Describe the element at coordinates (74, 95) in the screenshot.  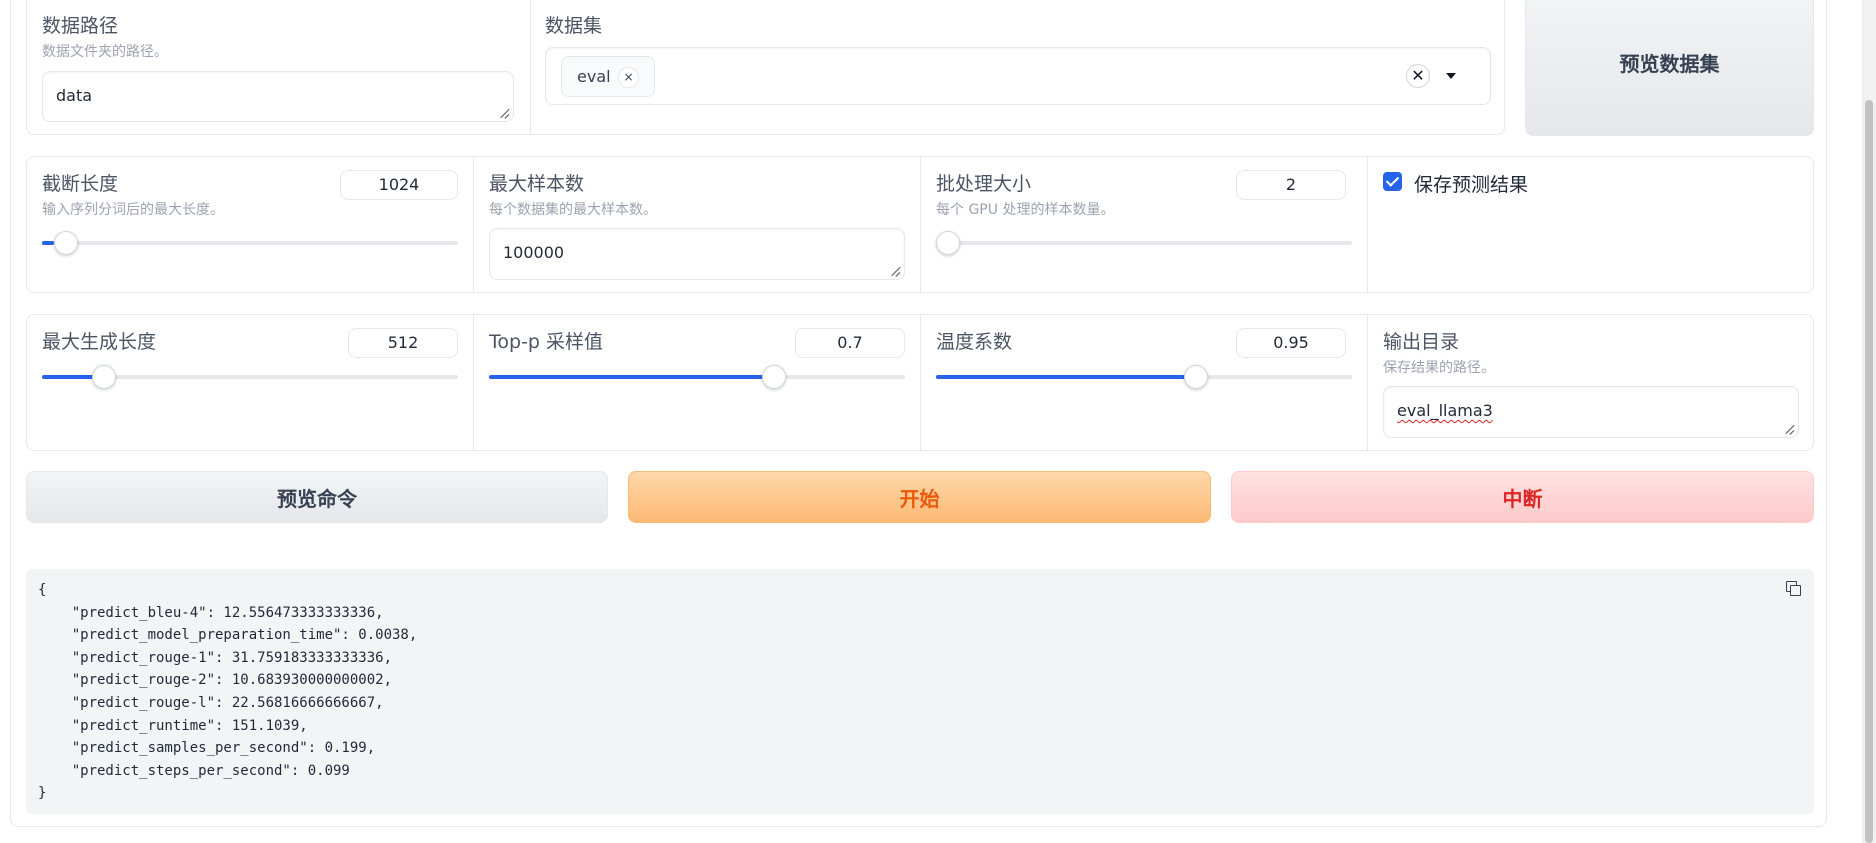
I see `data-path-value: data` at that location.